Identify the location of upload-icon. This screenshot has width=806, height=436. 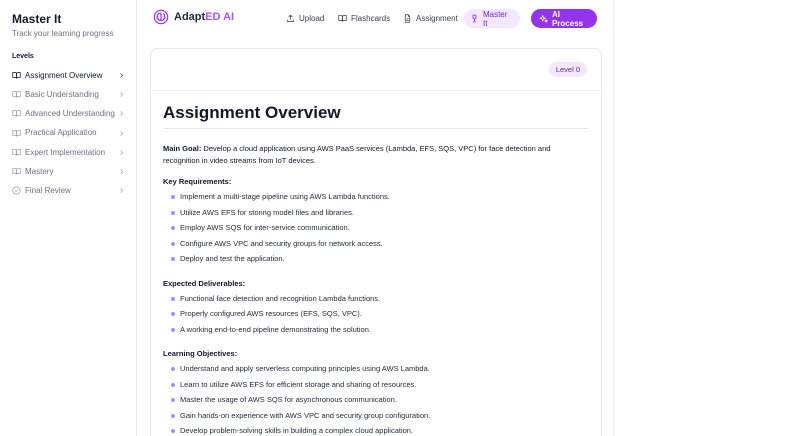
(290, 18).